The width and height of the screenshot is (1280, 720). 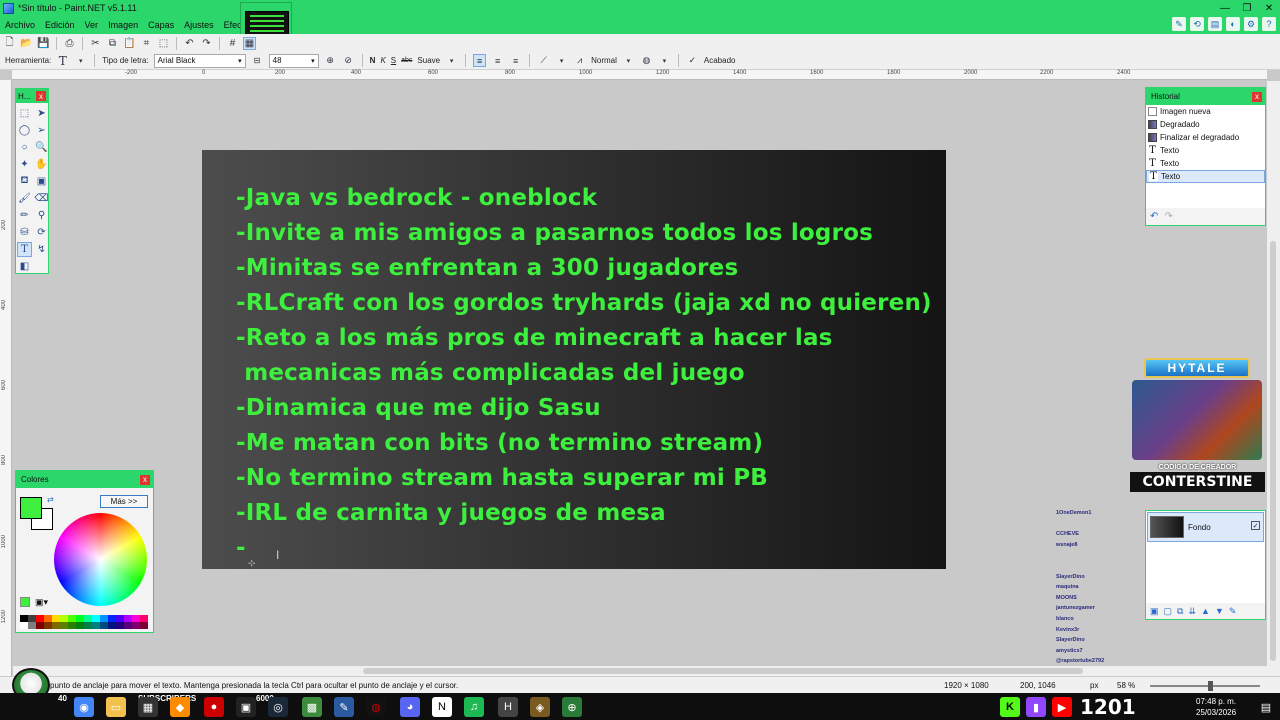 I want to click on move-selection-icon: ➤, so click(x=41, y=113).